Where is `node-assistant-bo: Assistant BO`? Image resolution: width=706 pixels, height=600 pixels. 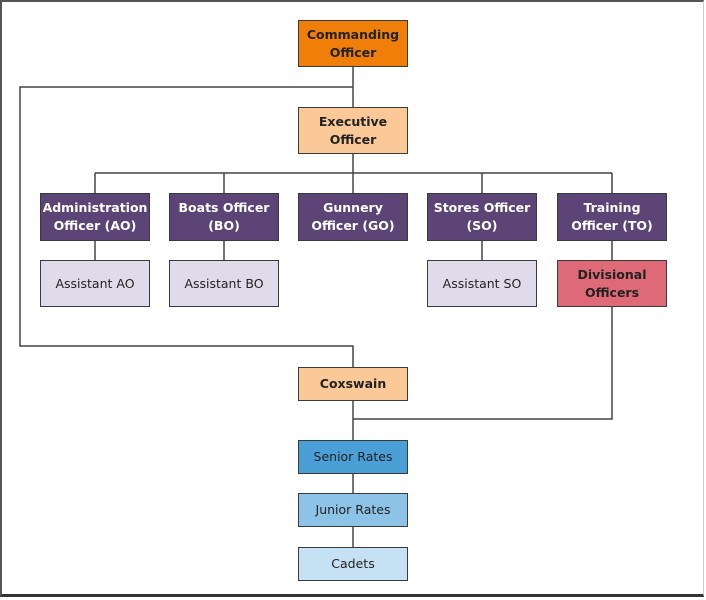
node-assistant-bo: Assistant BO is located at coordinates (224, 283).